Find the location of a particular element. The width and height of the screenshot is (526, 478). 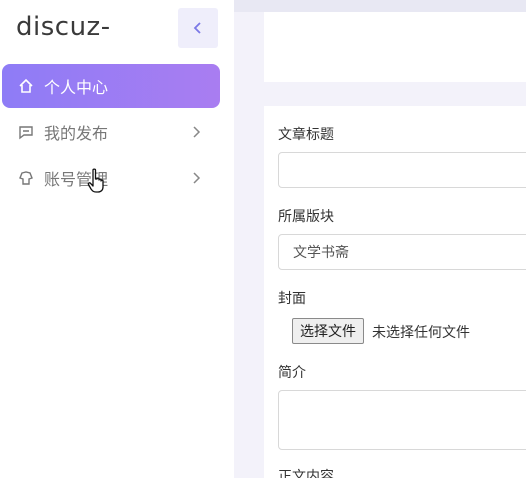

hand-pointer-cursor is located at coordinates (97, 181).